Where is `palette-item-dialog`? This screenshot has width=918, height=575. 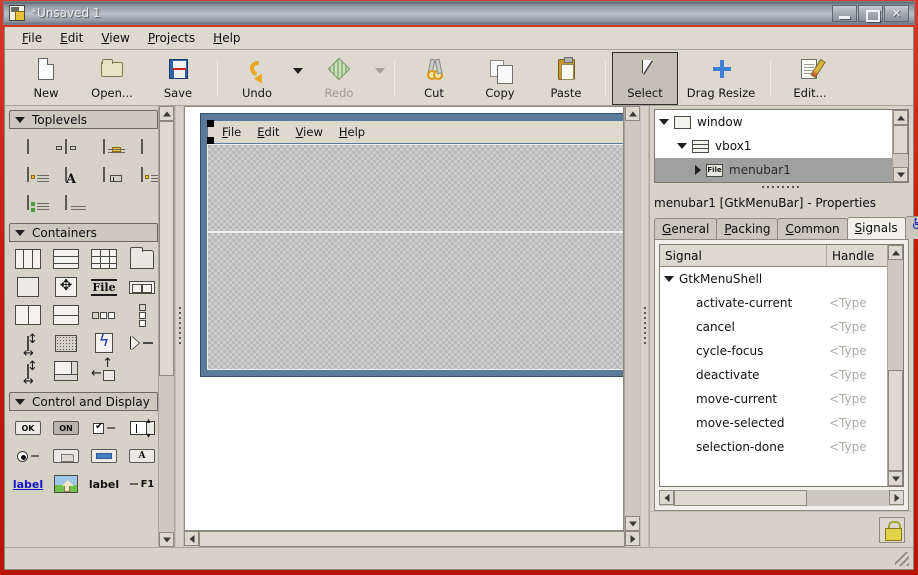 palette-item-dialog is located at coordinates (66, 146).